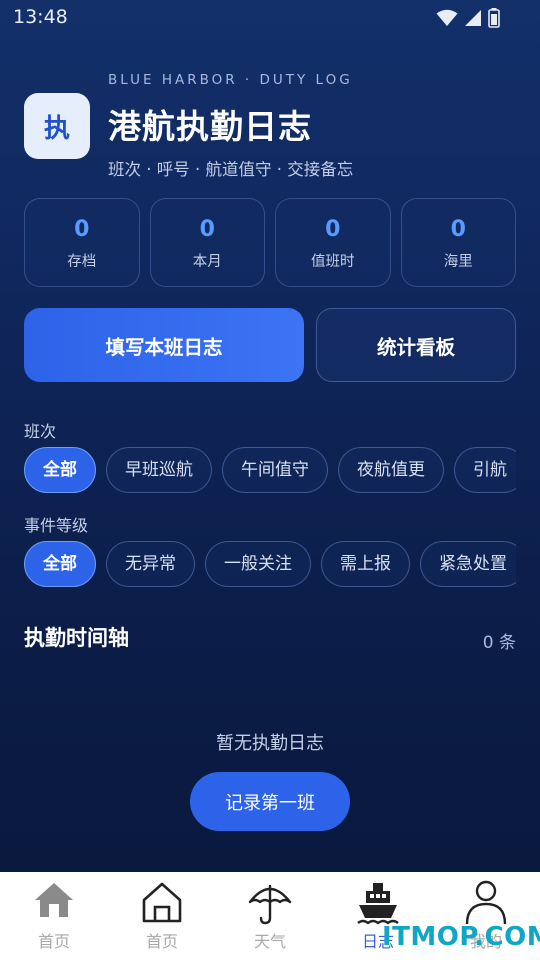  Describe the element at coordinates (461, 937) in the screenshot. I see `watermark: ITMOP.COM` at that location.